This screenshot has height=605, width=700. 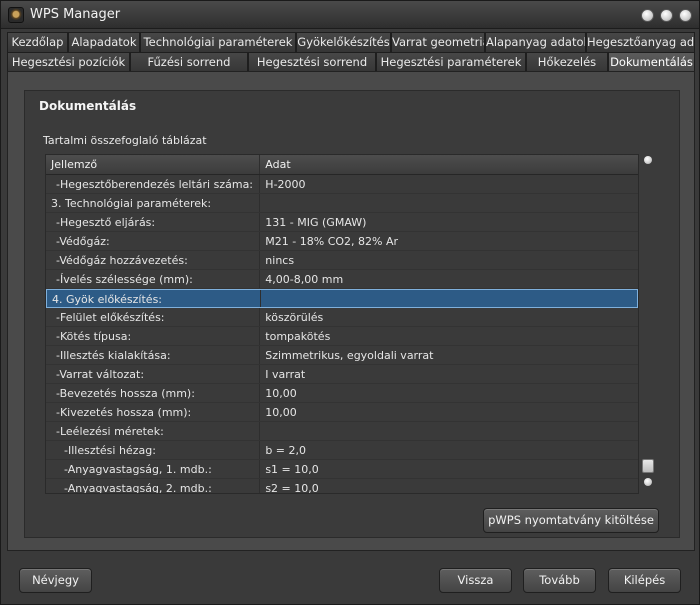 I want to click on cell-feature: 4. Gyök előkészítés:, so click(x=154, y=298).